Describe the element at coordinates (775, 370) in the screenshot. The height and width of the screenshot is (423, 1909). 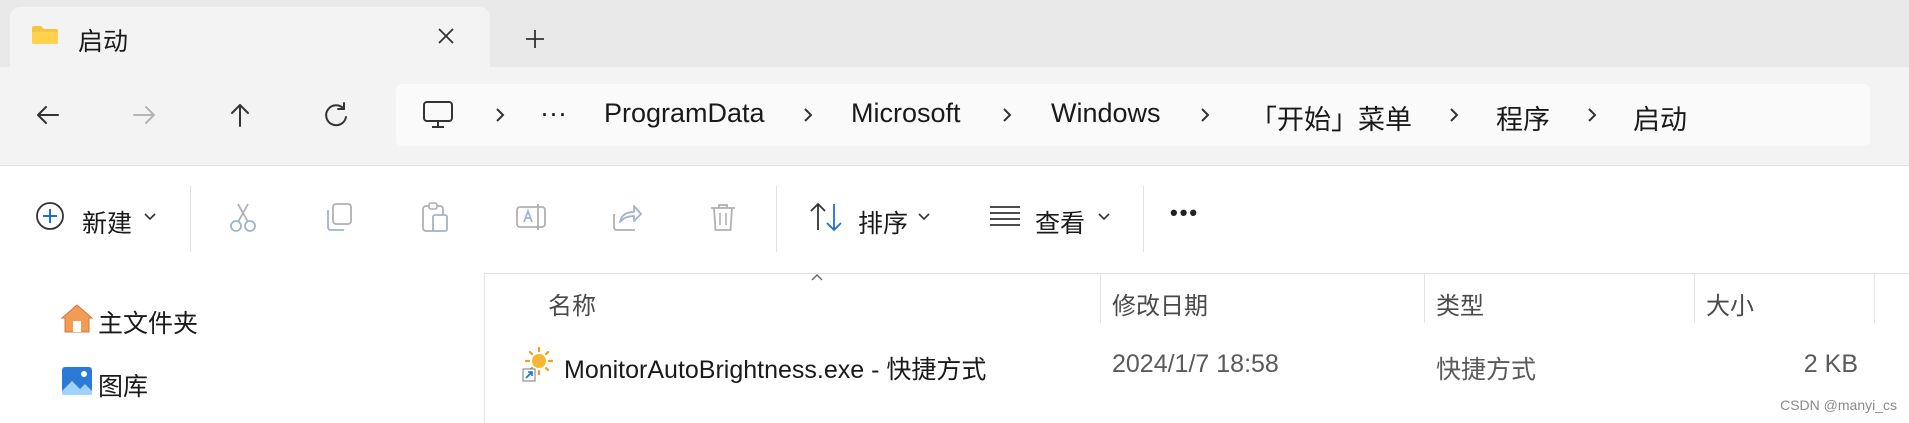
I see `file-name: MonitorAutoBrightness.exe - 快捷方式` at that location.